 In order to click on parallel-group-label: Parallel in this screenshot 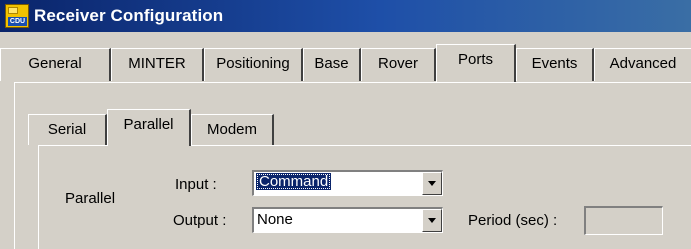, I will do `click(90, 198)`.